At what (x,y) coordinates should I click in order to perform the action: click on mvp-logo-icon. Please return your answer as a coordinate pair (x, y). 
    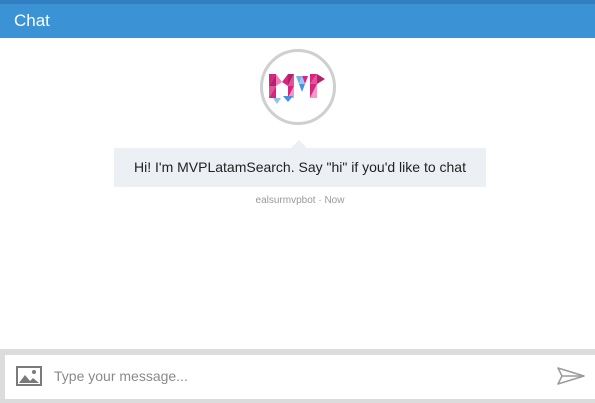
    Looking at the image, I should click on (297, 89).